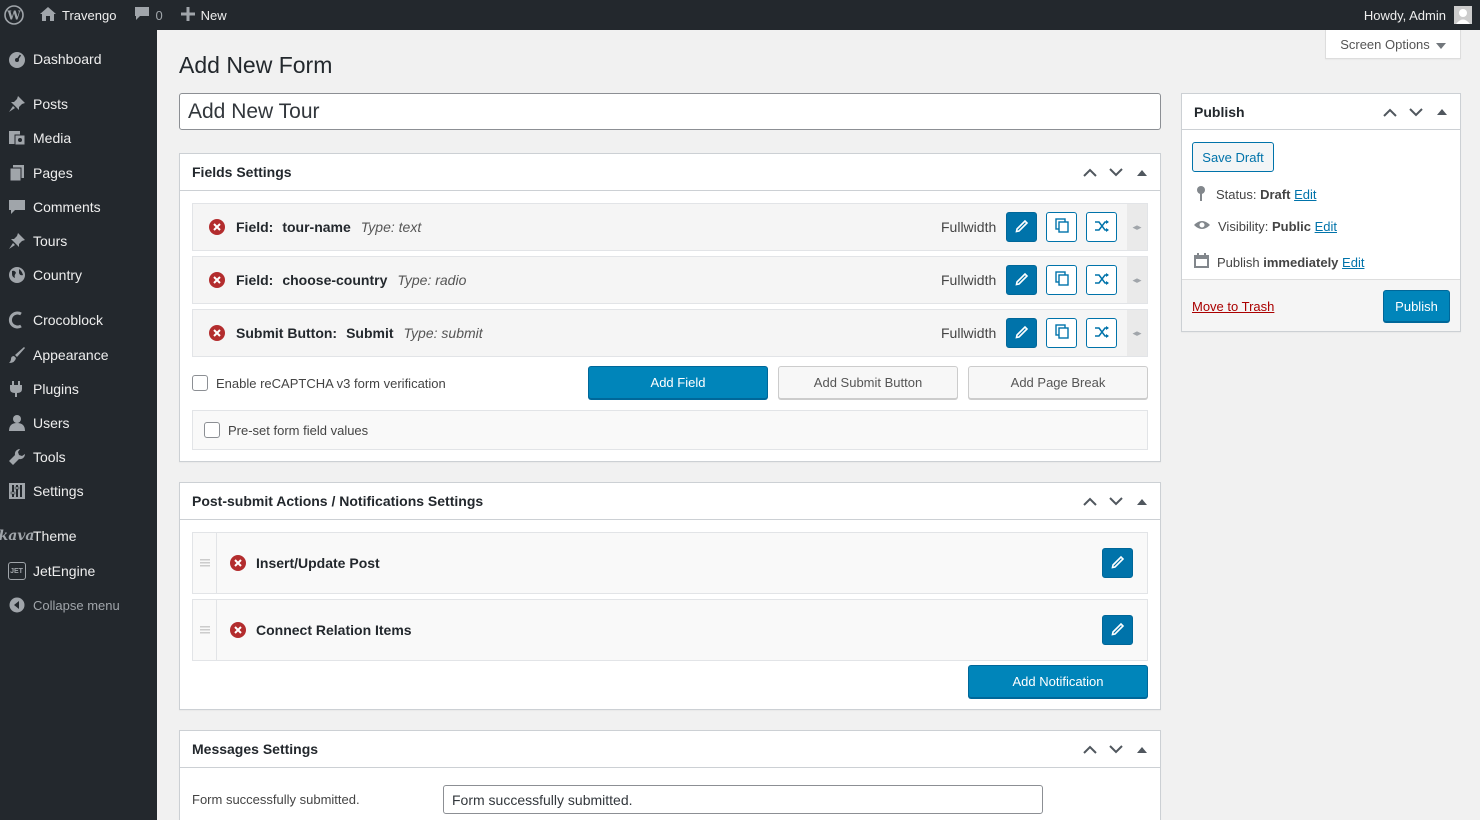 The height and width of the screenshot is (820, 1480). Describe the element at coordinates (1353, 262) in the screenshot. I see `edit-schedule-link: Edit` at that location.